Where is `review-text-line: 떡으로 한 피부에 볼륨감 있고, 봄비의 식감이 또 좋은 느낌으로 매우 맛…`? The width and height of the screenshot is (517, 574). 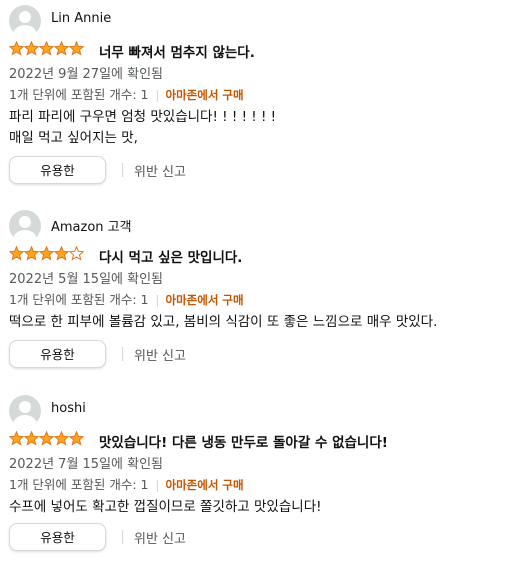
review-text-line: 떡으로 한 피부에 볼륨감 있고, 봄비의 식감이 또 좋은 느낌으로 매우 맛… is located at coordinates (223, 322).